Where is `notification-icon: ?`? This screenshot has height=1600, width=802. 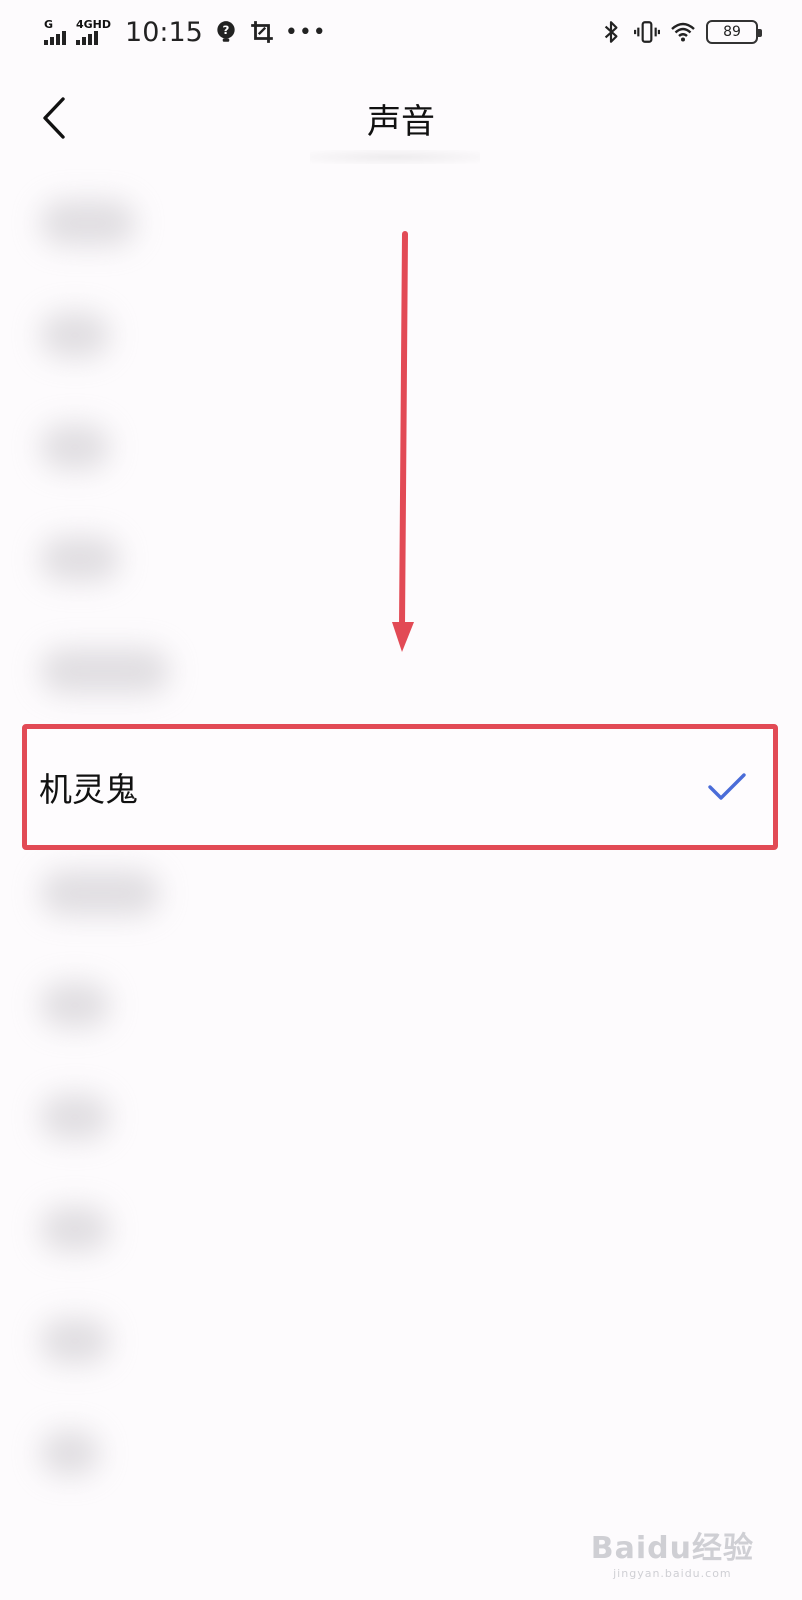
notification-icon: ? is located at coordinates (226, 31).